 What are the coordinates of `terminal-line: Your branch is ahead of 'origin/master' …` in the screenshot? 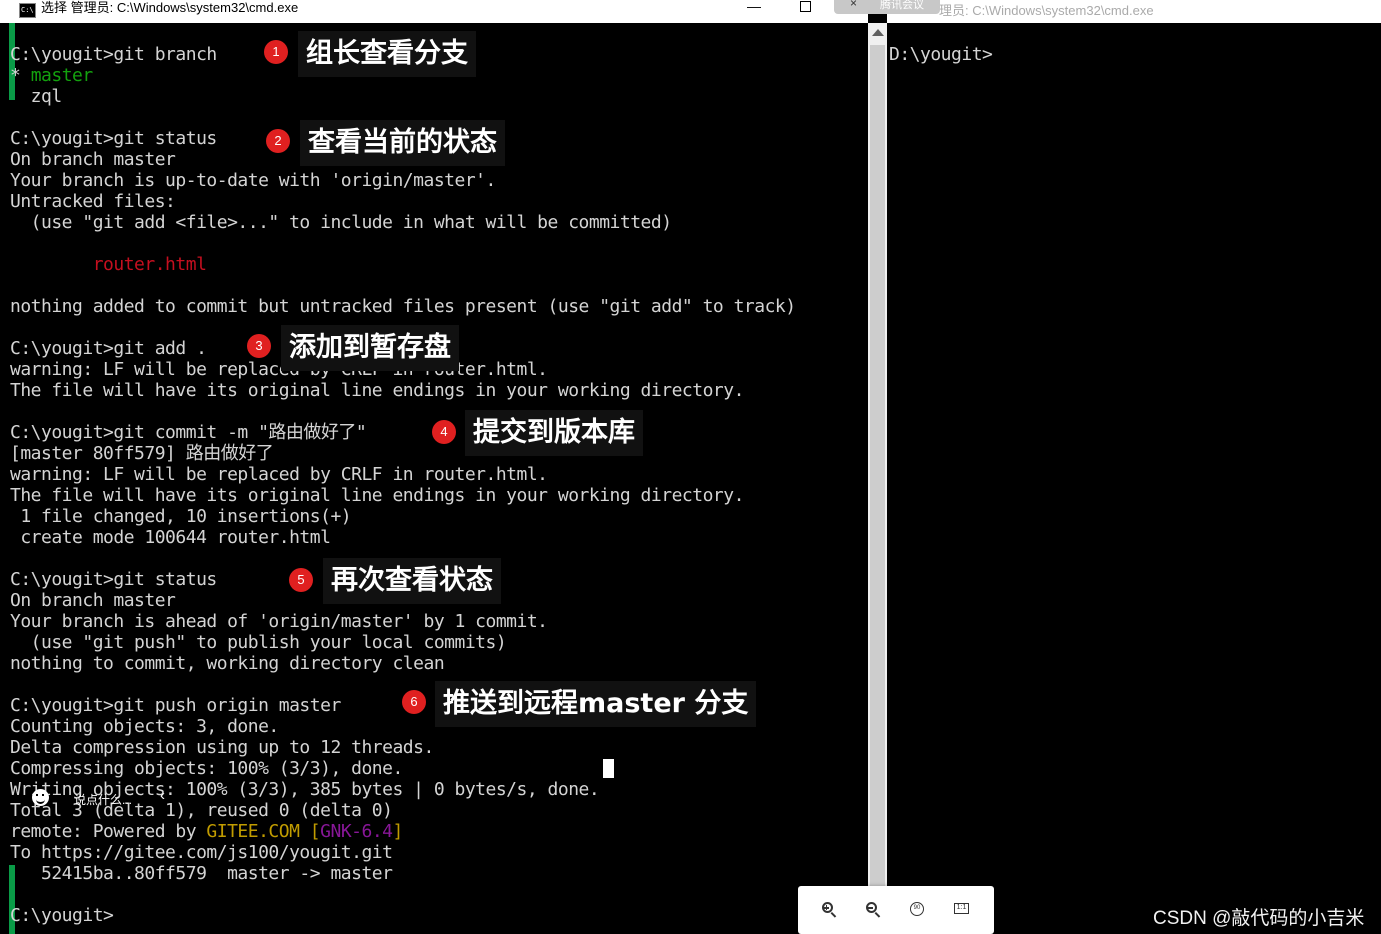 It's located at (403, 621).